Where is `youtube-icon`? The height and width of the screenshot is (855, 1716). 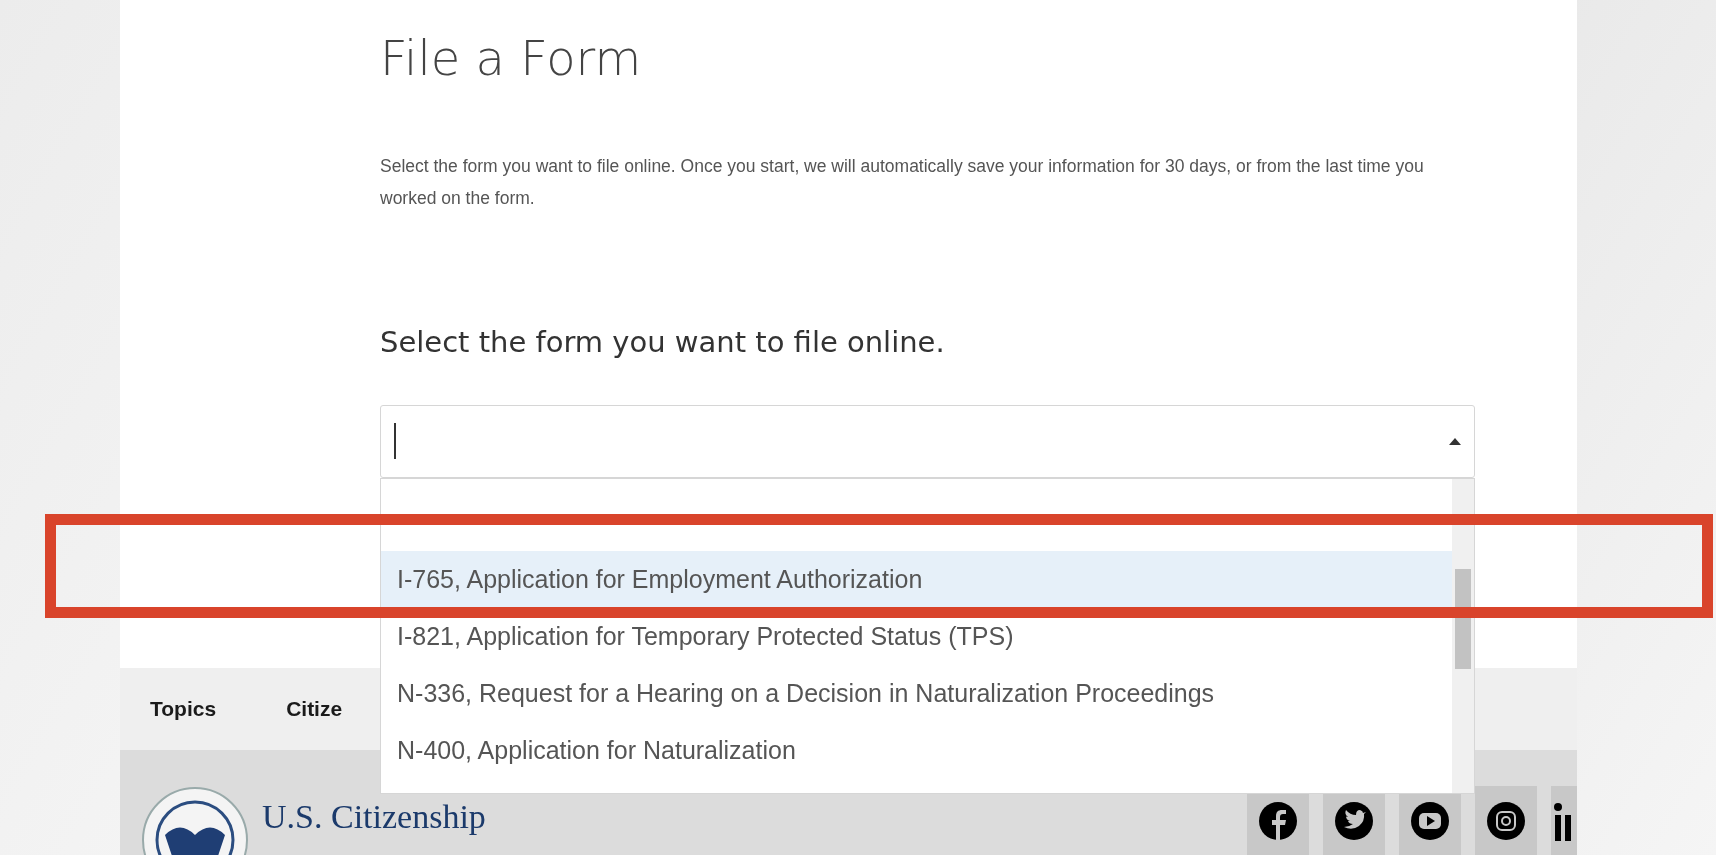 youtube-icon is located at coordinates (1430, 821).